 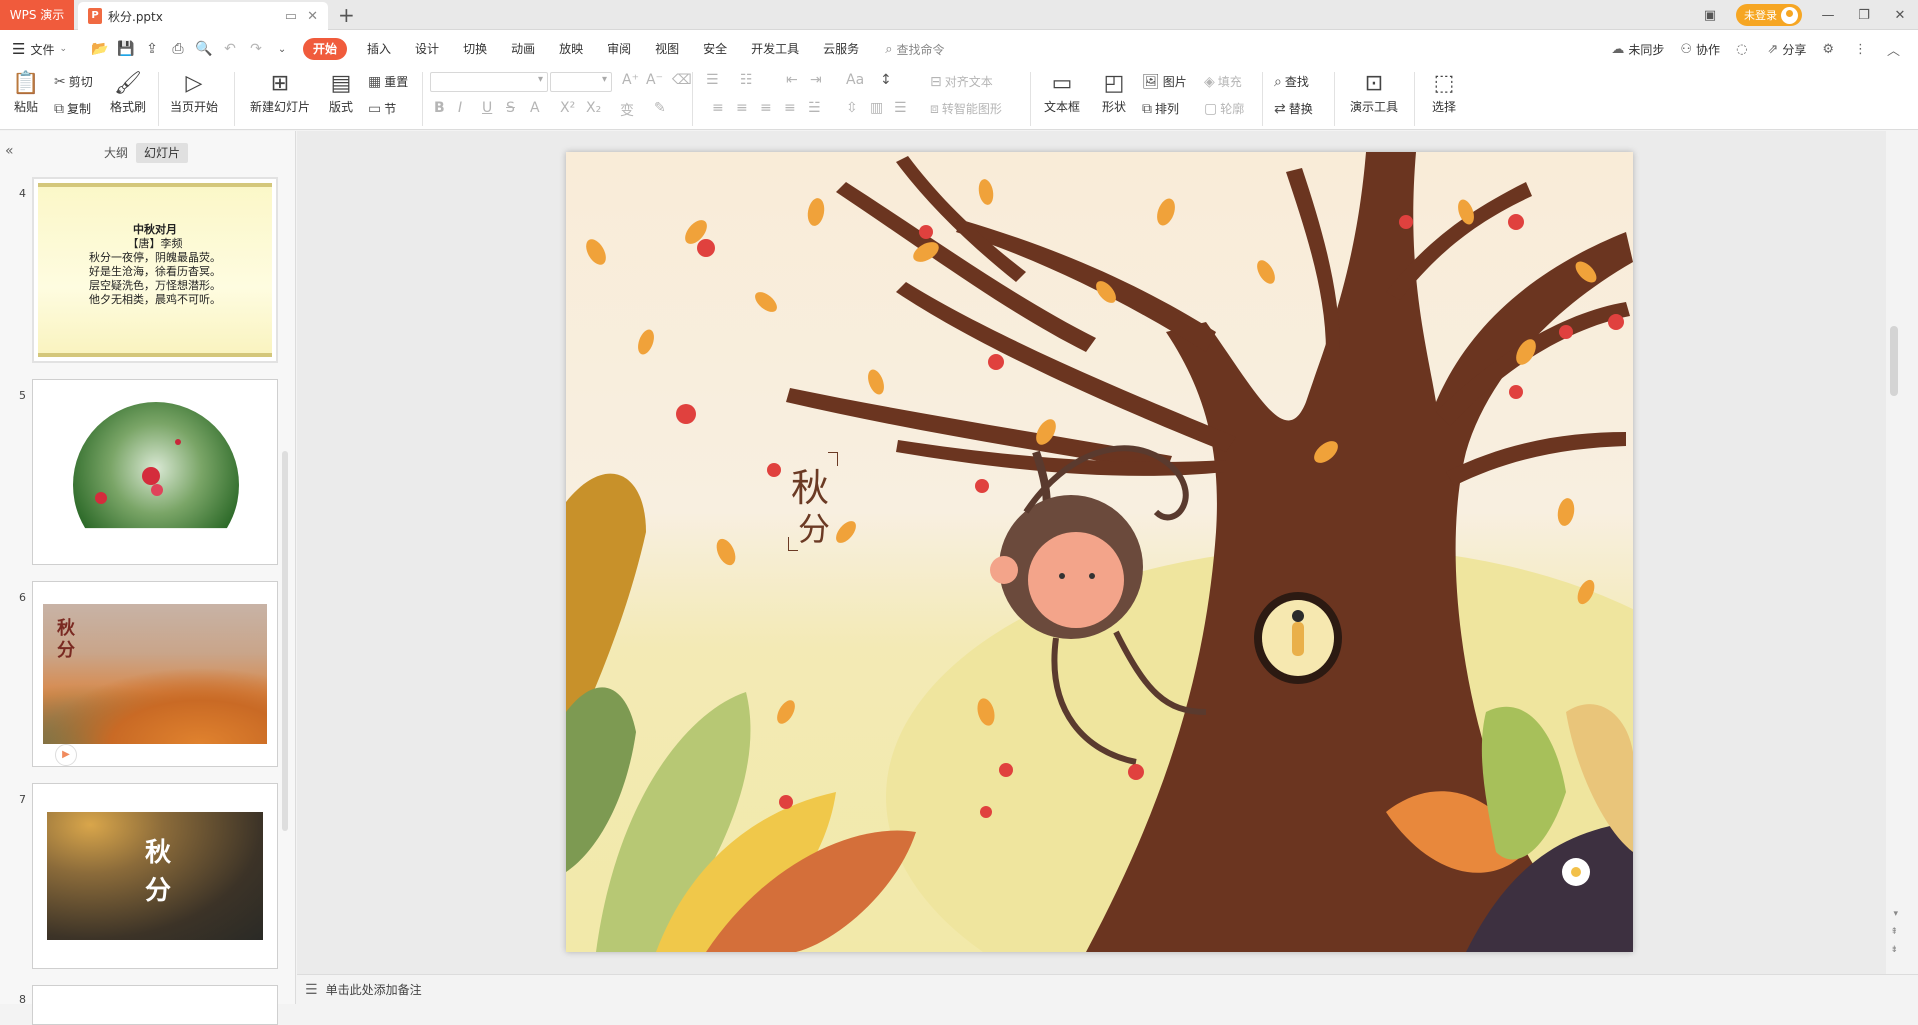 I want to click on find-button: ⌕ 查找, so click(x=1291, y=81).